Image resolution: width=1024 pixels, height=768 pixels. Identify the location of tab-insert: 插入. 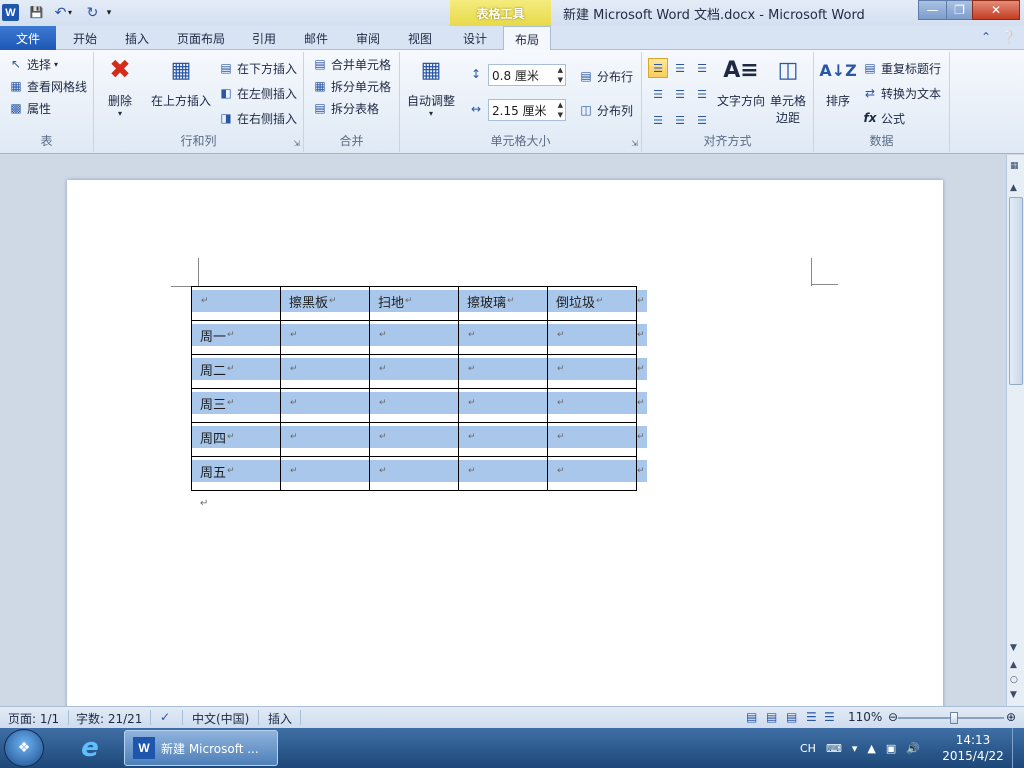
(137, 38).